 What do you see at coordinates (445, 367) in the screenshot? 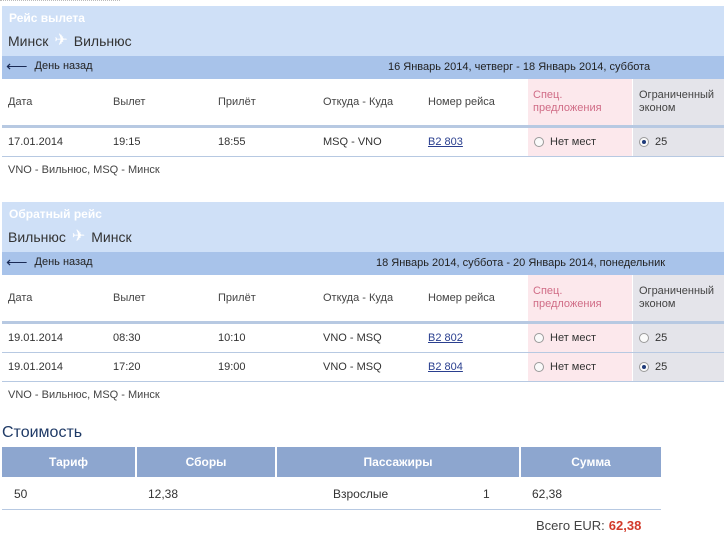
I see `flight-number-link: B2 804` at bounding box center [445, 367].